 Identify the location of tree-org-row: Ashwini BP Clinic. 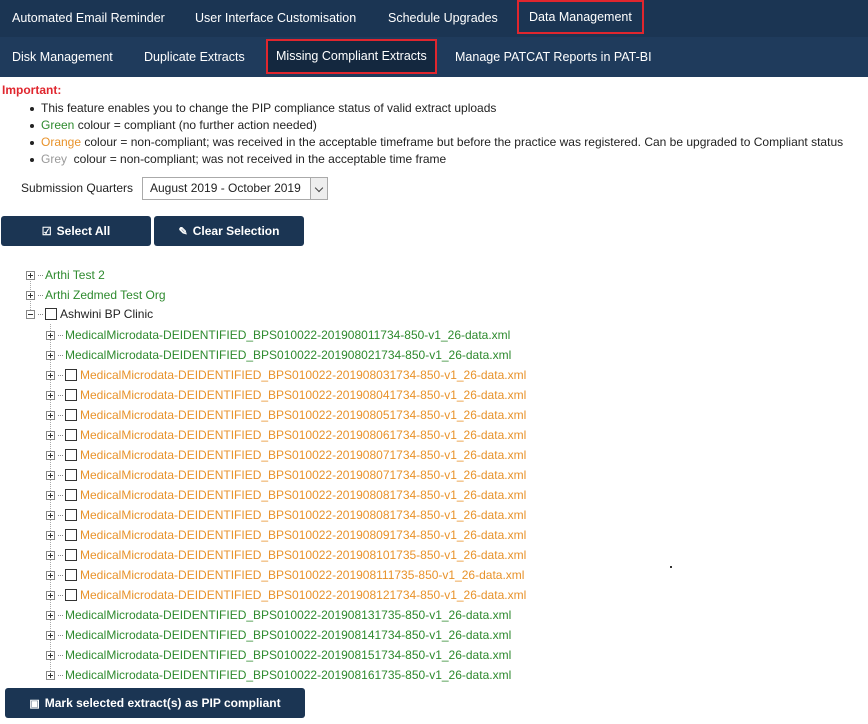
(89, 314).